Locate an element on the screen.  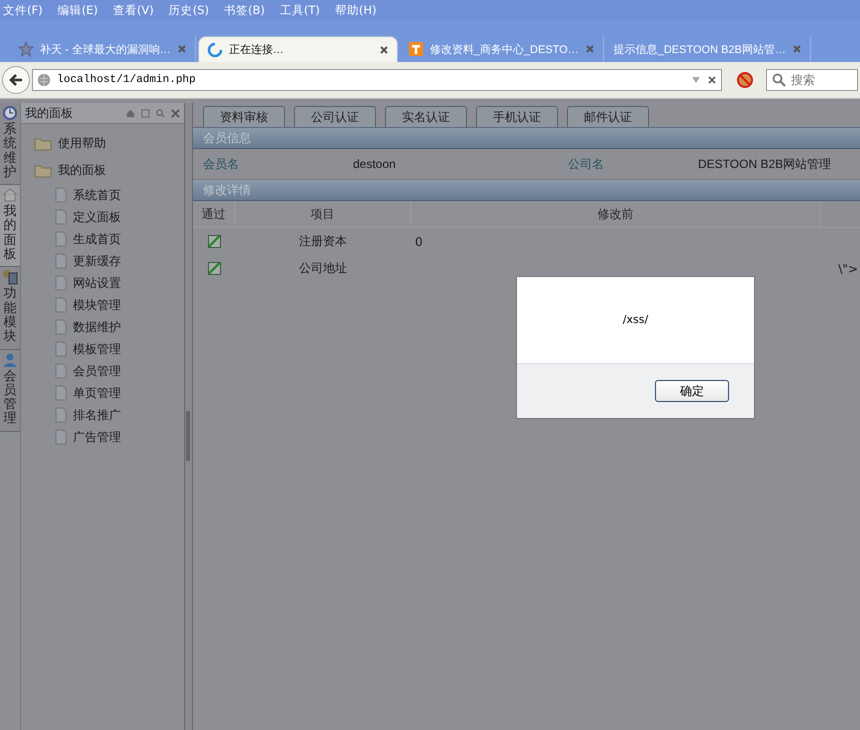
column-header: 通过 is located at coordinates (214, 214).